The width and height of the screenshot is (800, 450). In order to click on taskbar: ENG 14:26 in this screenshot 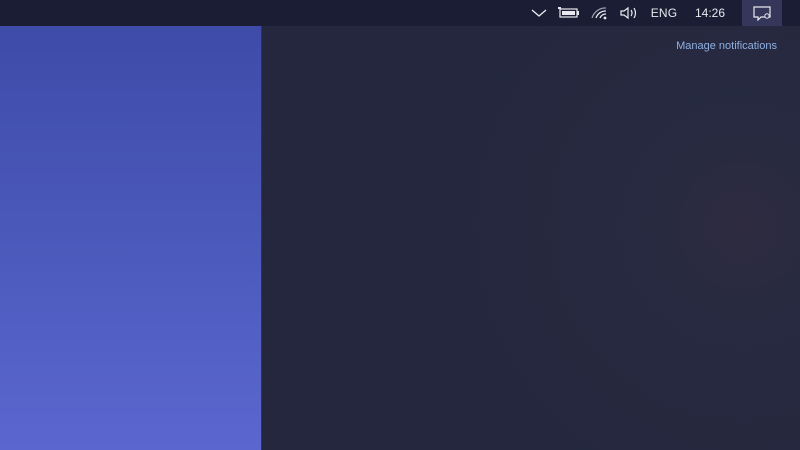, I will do `click(400, 13)`.